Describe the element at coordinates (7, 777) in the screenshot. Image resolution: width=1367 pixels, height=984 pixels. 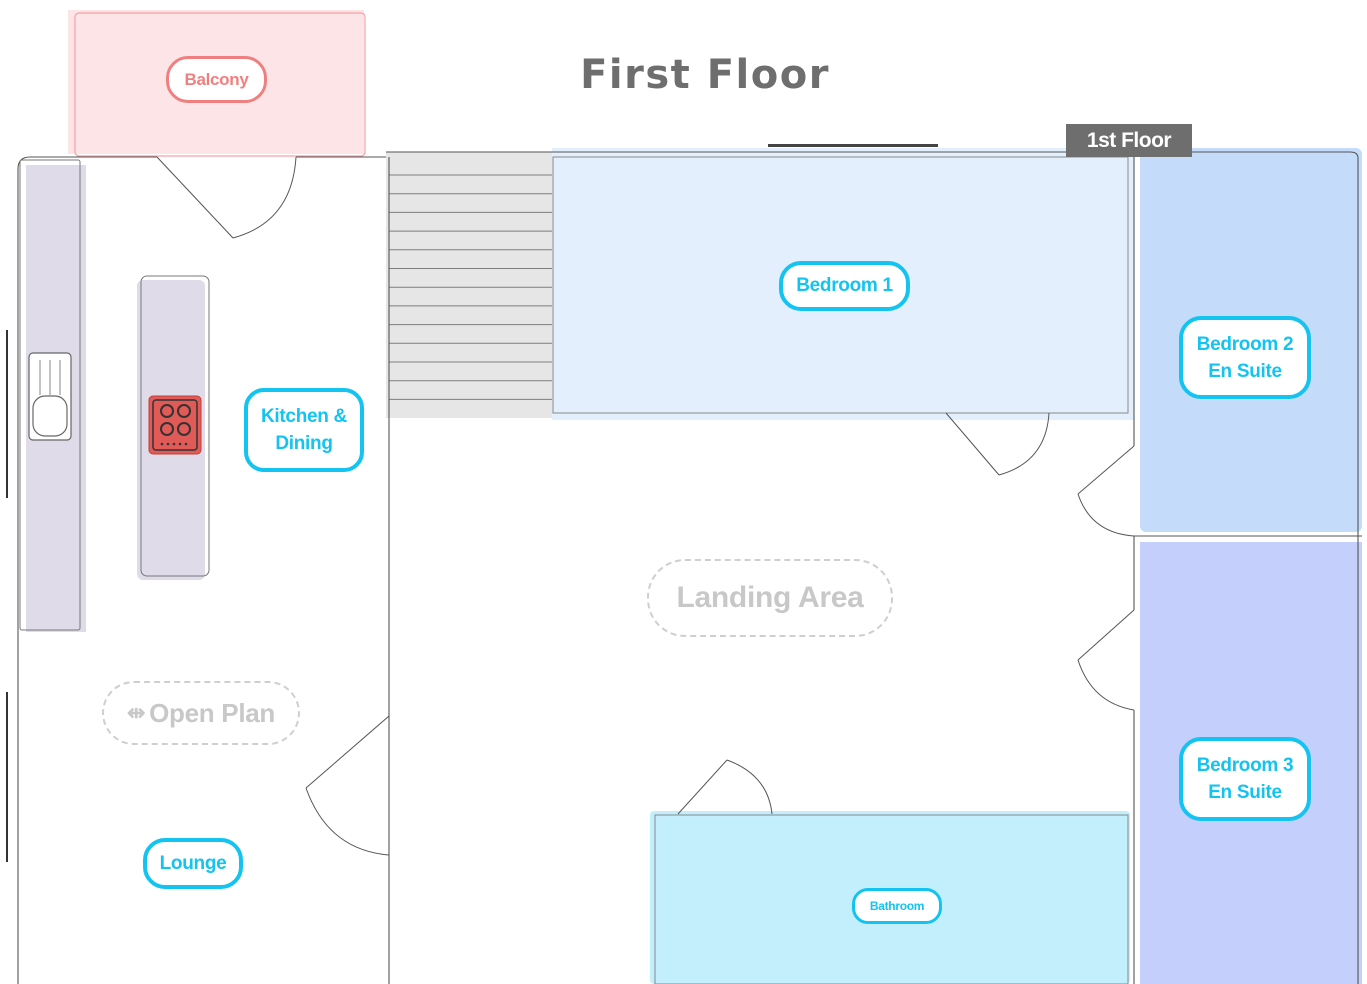
I see `window-left-lower` at that location.